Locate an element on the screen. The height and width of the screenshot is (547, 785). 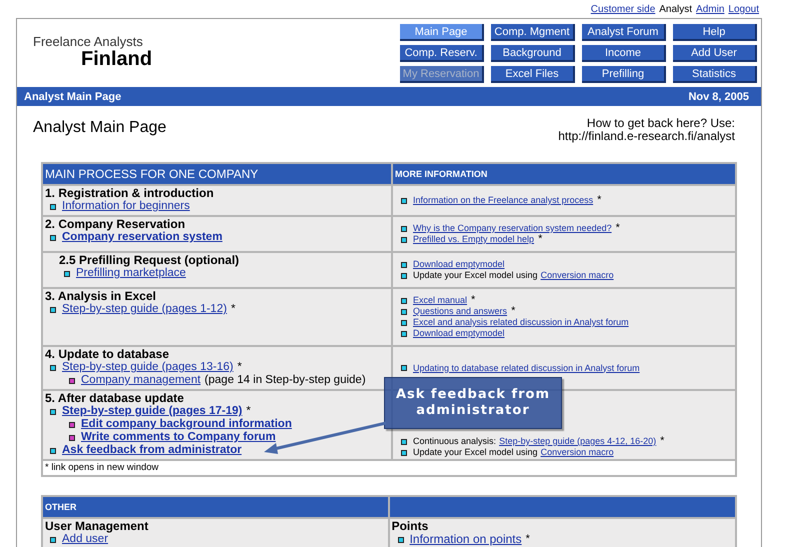
link: Excel manual is located at coordinates (440, 300).